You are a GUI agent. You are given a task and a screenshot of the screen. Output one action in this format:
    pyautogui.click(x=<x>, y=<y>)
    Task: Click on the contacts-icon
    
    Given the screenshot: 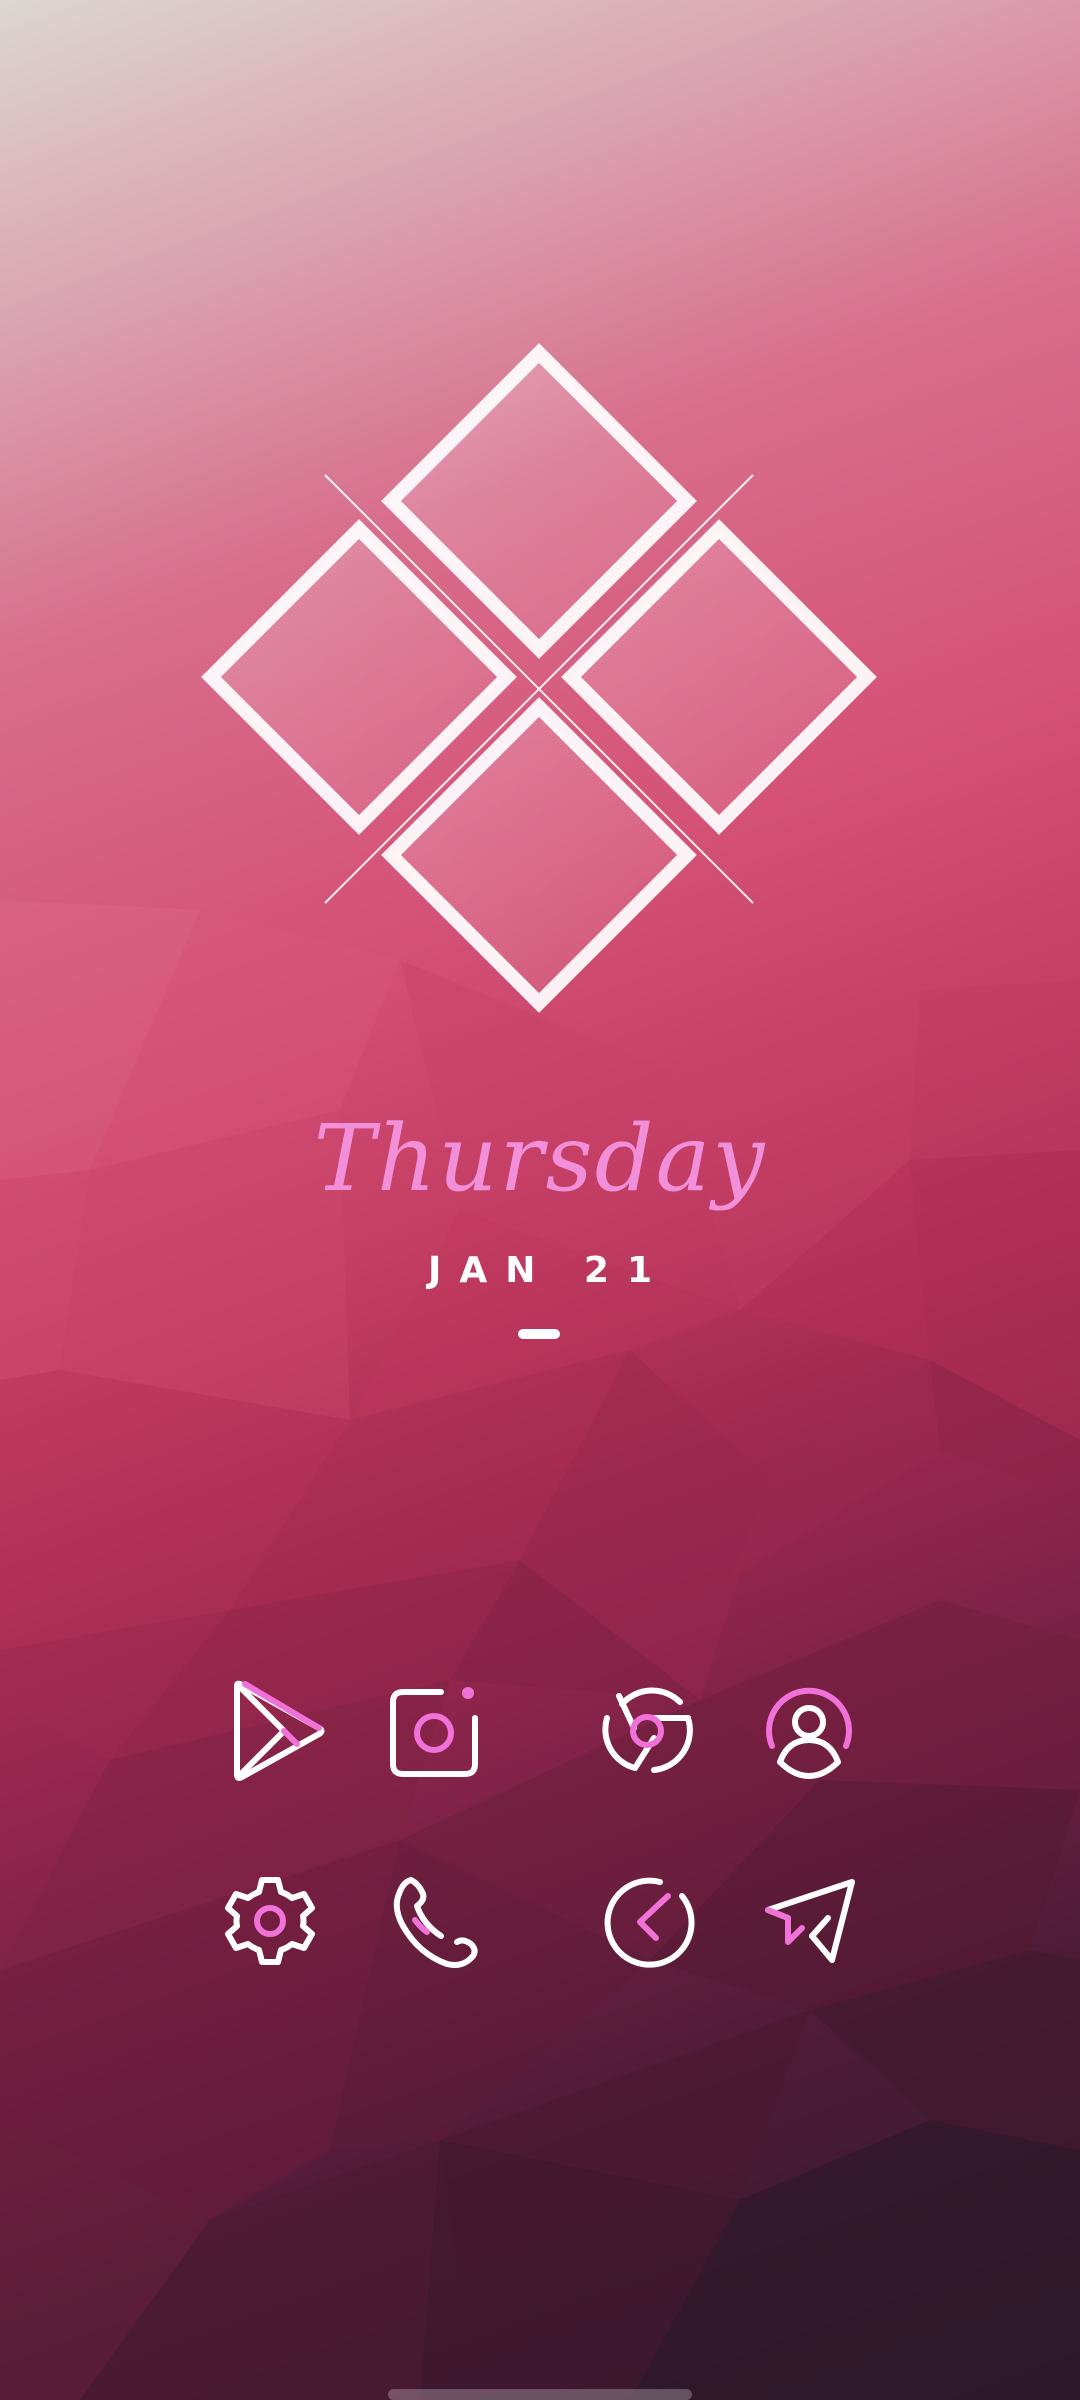 What is the action you would take?
    pyautogui.click(x=809, y=1731)
    